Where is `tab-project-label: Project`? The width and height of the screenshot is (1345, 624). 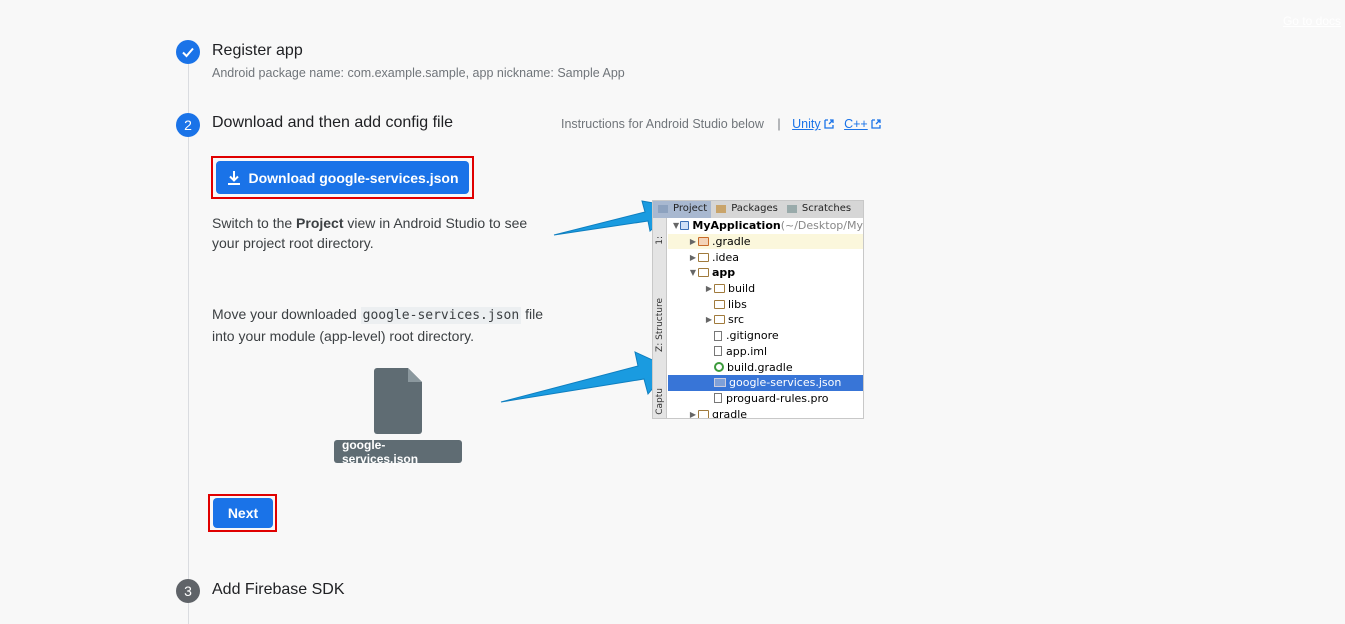 tab-project-label: Project is located at coordinates (690, 208).